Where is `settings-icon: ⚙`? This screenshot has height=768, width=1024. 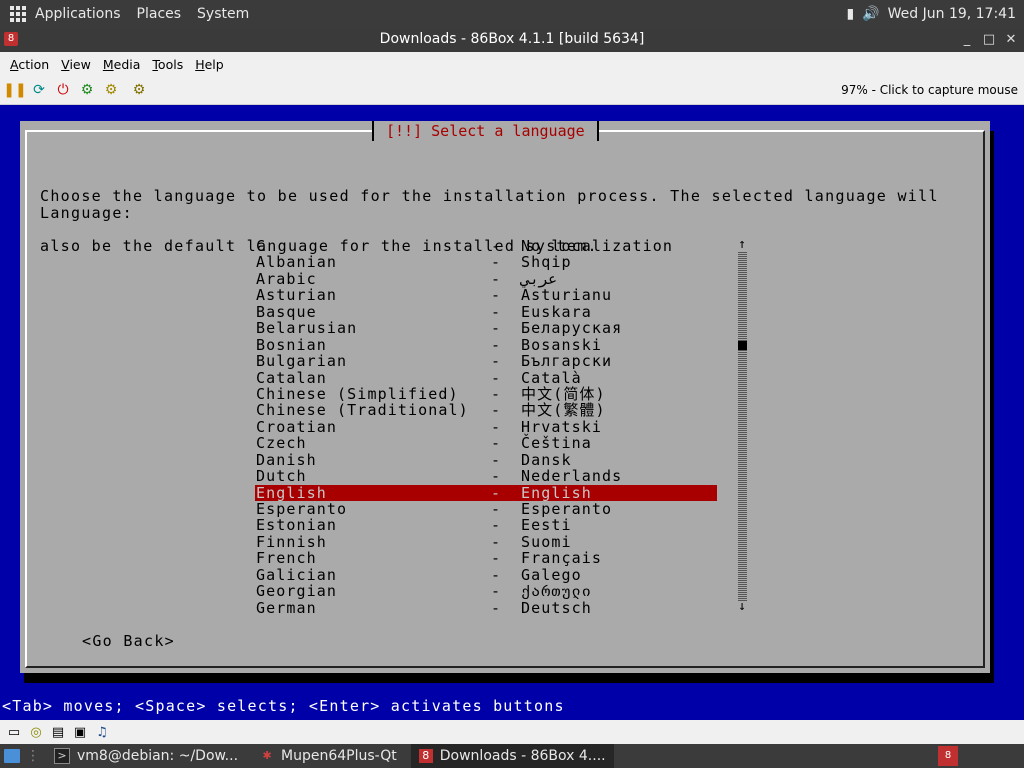 settings-icon: ⚙ is located at coordinates (139, 90).